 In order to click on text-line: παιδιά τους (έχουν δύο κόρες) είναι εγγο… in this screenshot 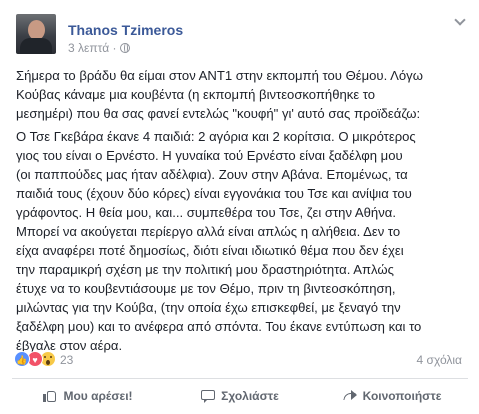, I will do `click(214, 193)`.